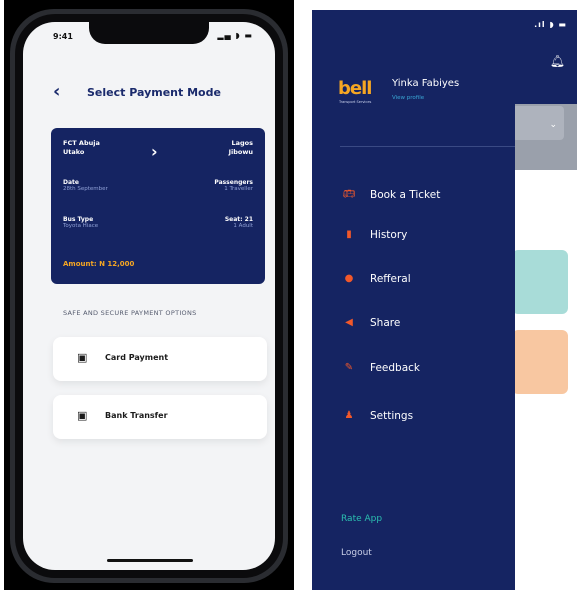 The image size is (577, 590). Describe the element at coordinates (361, 519) in the screenshot. I see `rate-app-link: Rate App` at that location.